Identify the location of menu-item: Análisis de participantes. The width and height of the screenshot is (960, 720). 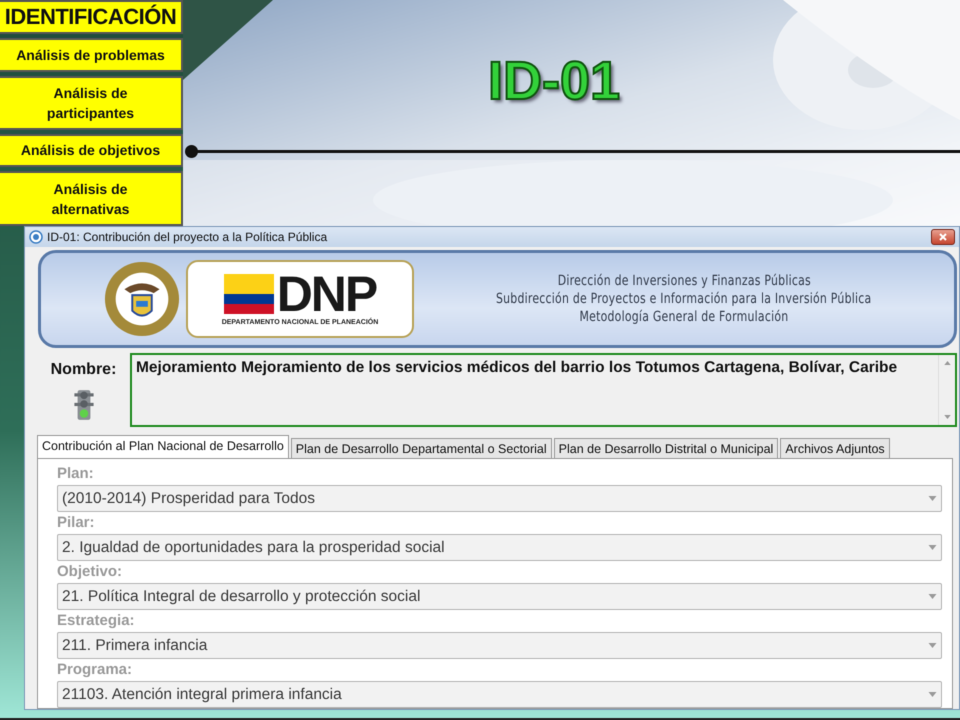
(91, 103).